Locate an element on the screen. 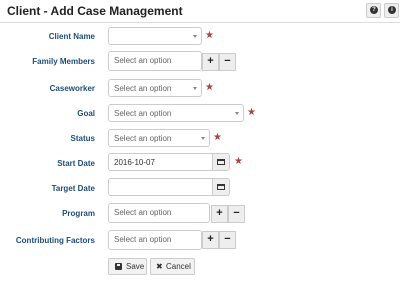 This screenshot has height=281, width=400. header-divider is located at coordinates (200, 22).